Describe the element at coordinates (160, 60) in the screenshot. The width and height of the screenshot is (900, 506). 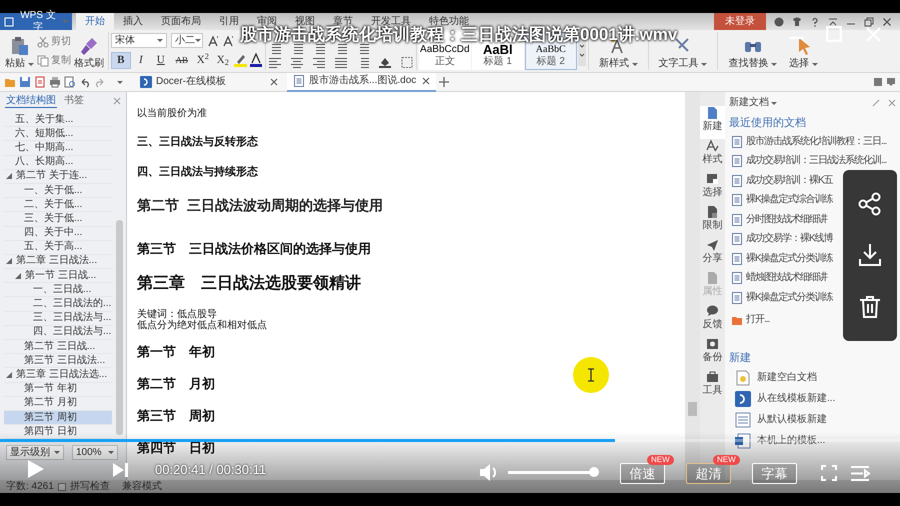
I see `format-button: U` at that location.